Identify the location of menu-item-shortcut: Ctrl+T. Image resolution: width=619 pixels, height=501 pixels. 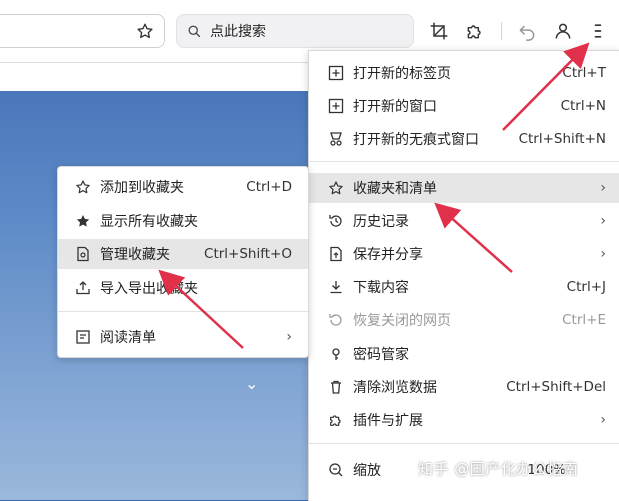
(584, 73).